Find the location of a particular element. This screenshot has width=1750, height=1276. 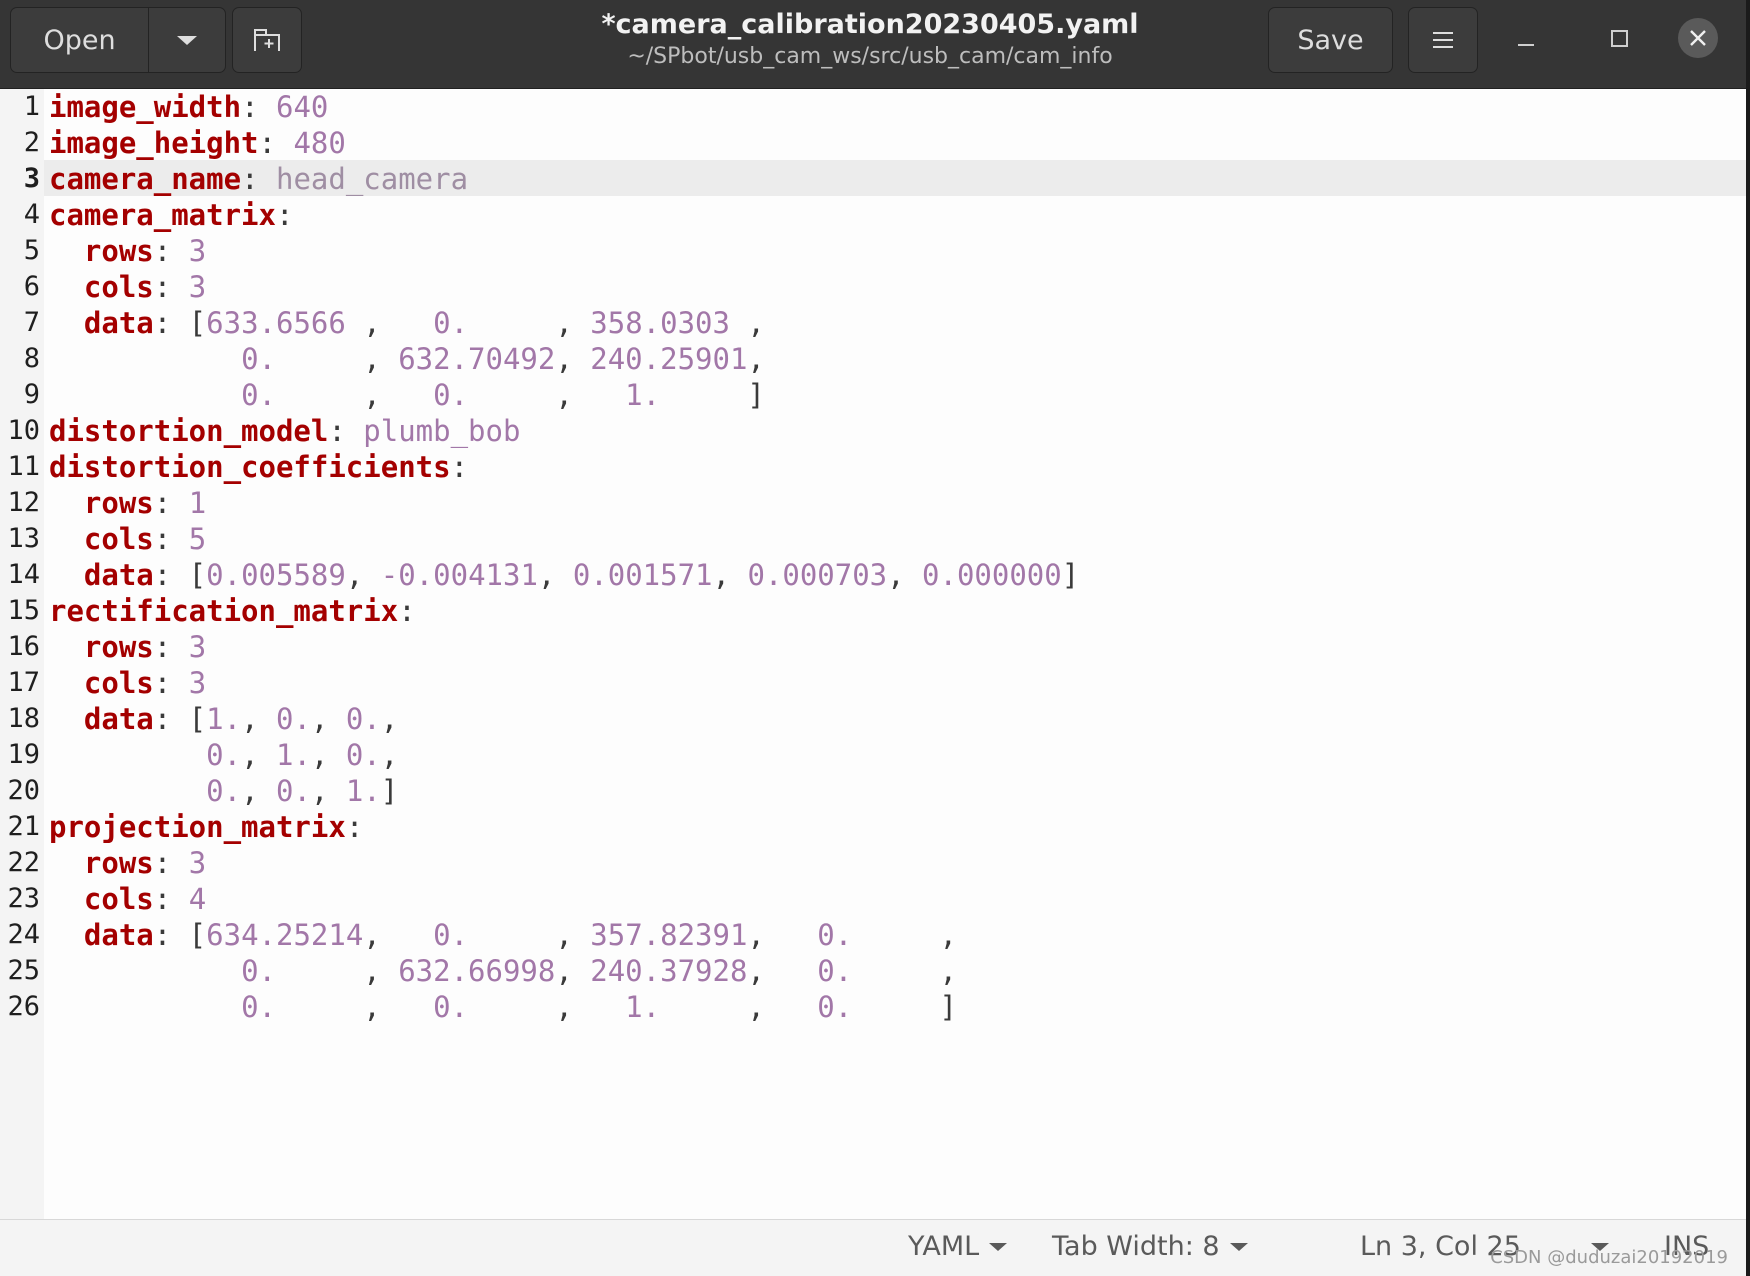

line-text: image_height: 480 is located at coordinates (197, 143).